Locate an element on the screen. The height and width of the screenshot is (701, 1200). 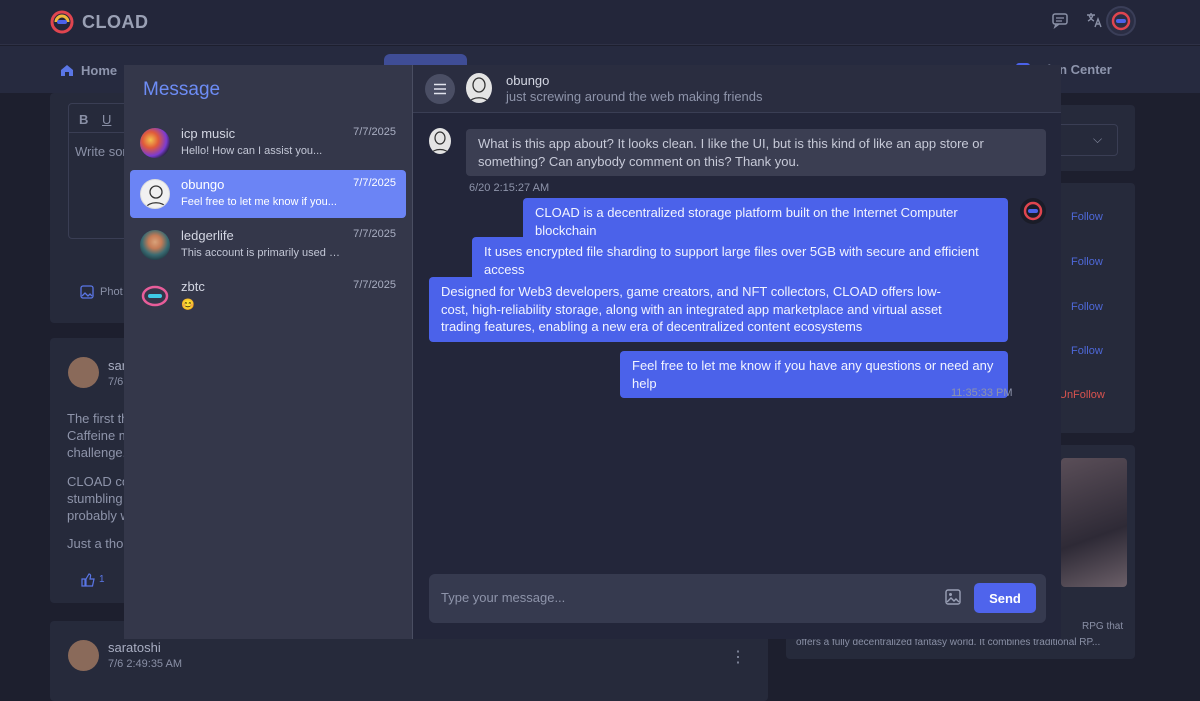
featured-image is located at coordinates (1094, 522).